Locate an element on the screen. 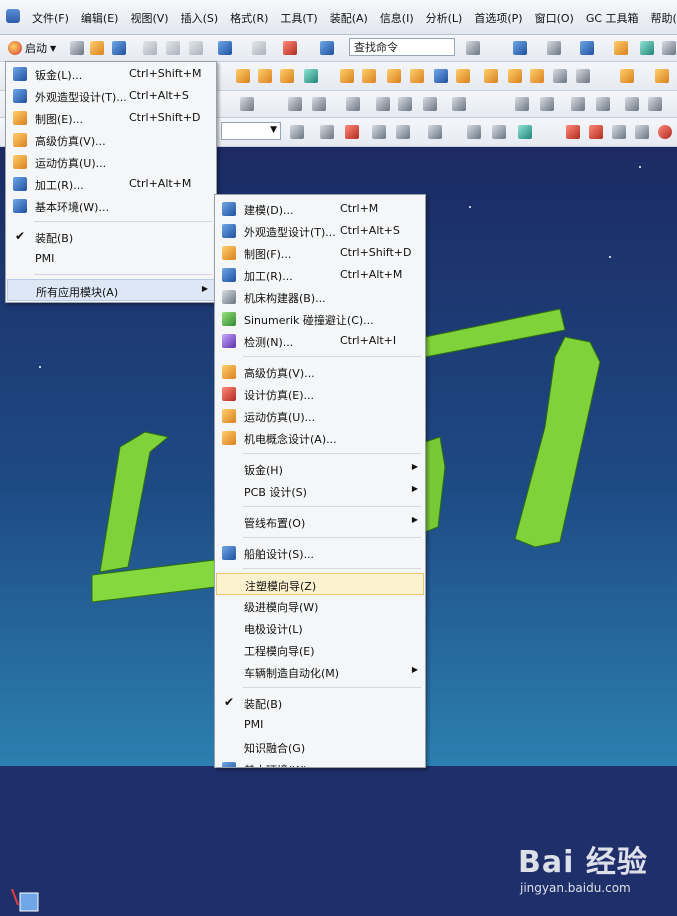 The image size is (677, 916). constraint-icon is located at coordinates (522, 104).